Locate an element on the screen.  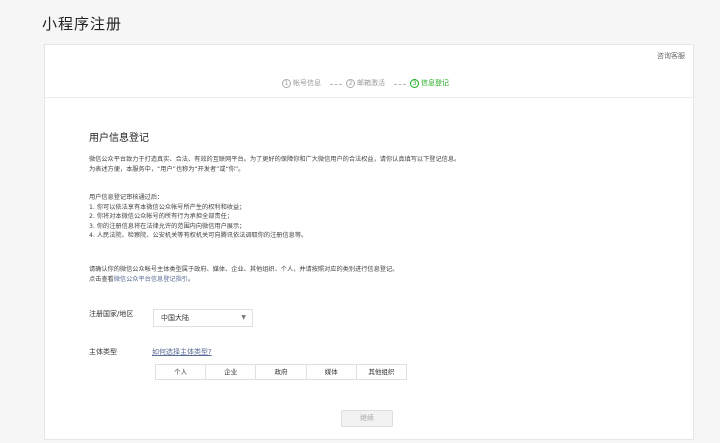
benefits-line: 1. 你可以依法享有本微信公众帐号所产生的权利和收益； is located at coordinates (167, 207).